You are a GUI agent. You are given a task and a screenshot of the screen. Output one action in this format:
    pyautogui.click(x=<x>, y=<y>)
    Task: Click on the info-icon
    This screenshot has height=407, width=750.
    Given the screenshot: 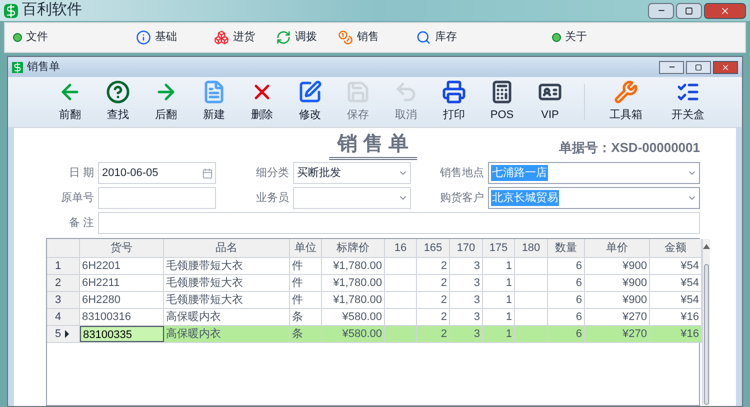 What is the action you would take?
    pyautogui.click(x=143, y=37)
    